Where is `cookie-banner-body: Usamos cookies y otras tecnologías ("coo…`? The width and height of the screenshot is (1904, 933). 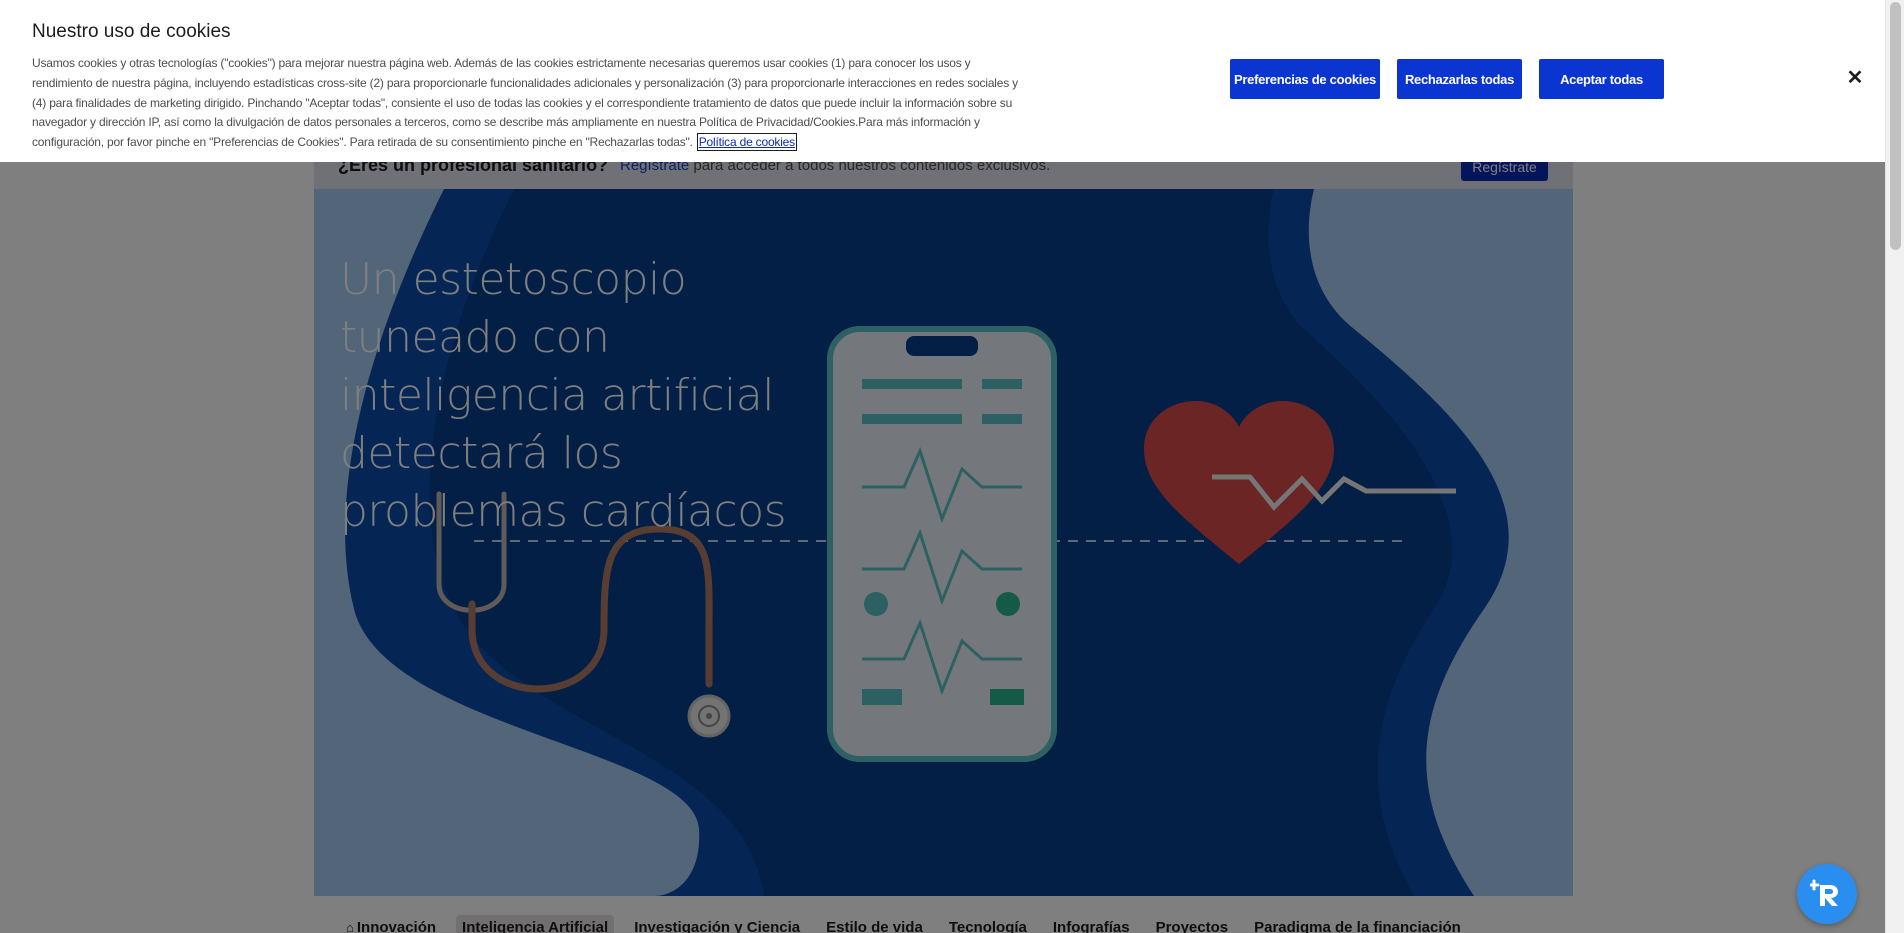 cookie-banner-body: Usamos cookies y otras tecnologías ("coo… is located at coordinates (525, 103).